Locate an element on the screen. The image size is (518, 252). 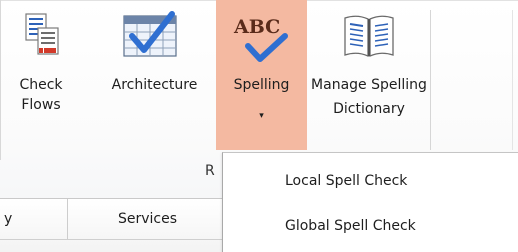
architecture-label: Architecture is located at coordinates (154, 85).